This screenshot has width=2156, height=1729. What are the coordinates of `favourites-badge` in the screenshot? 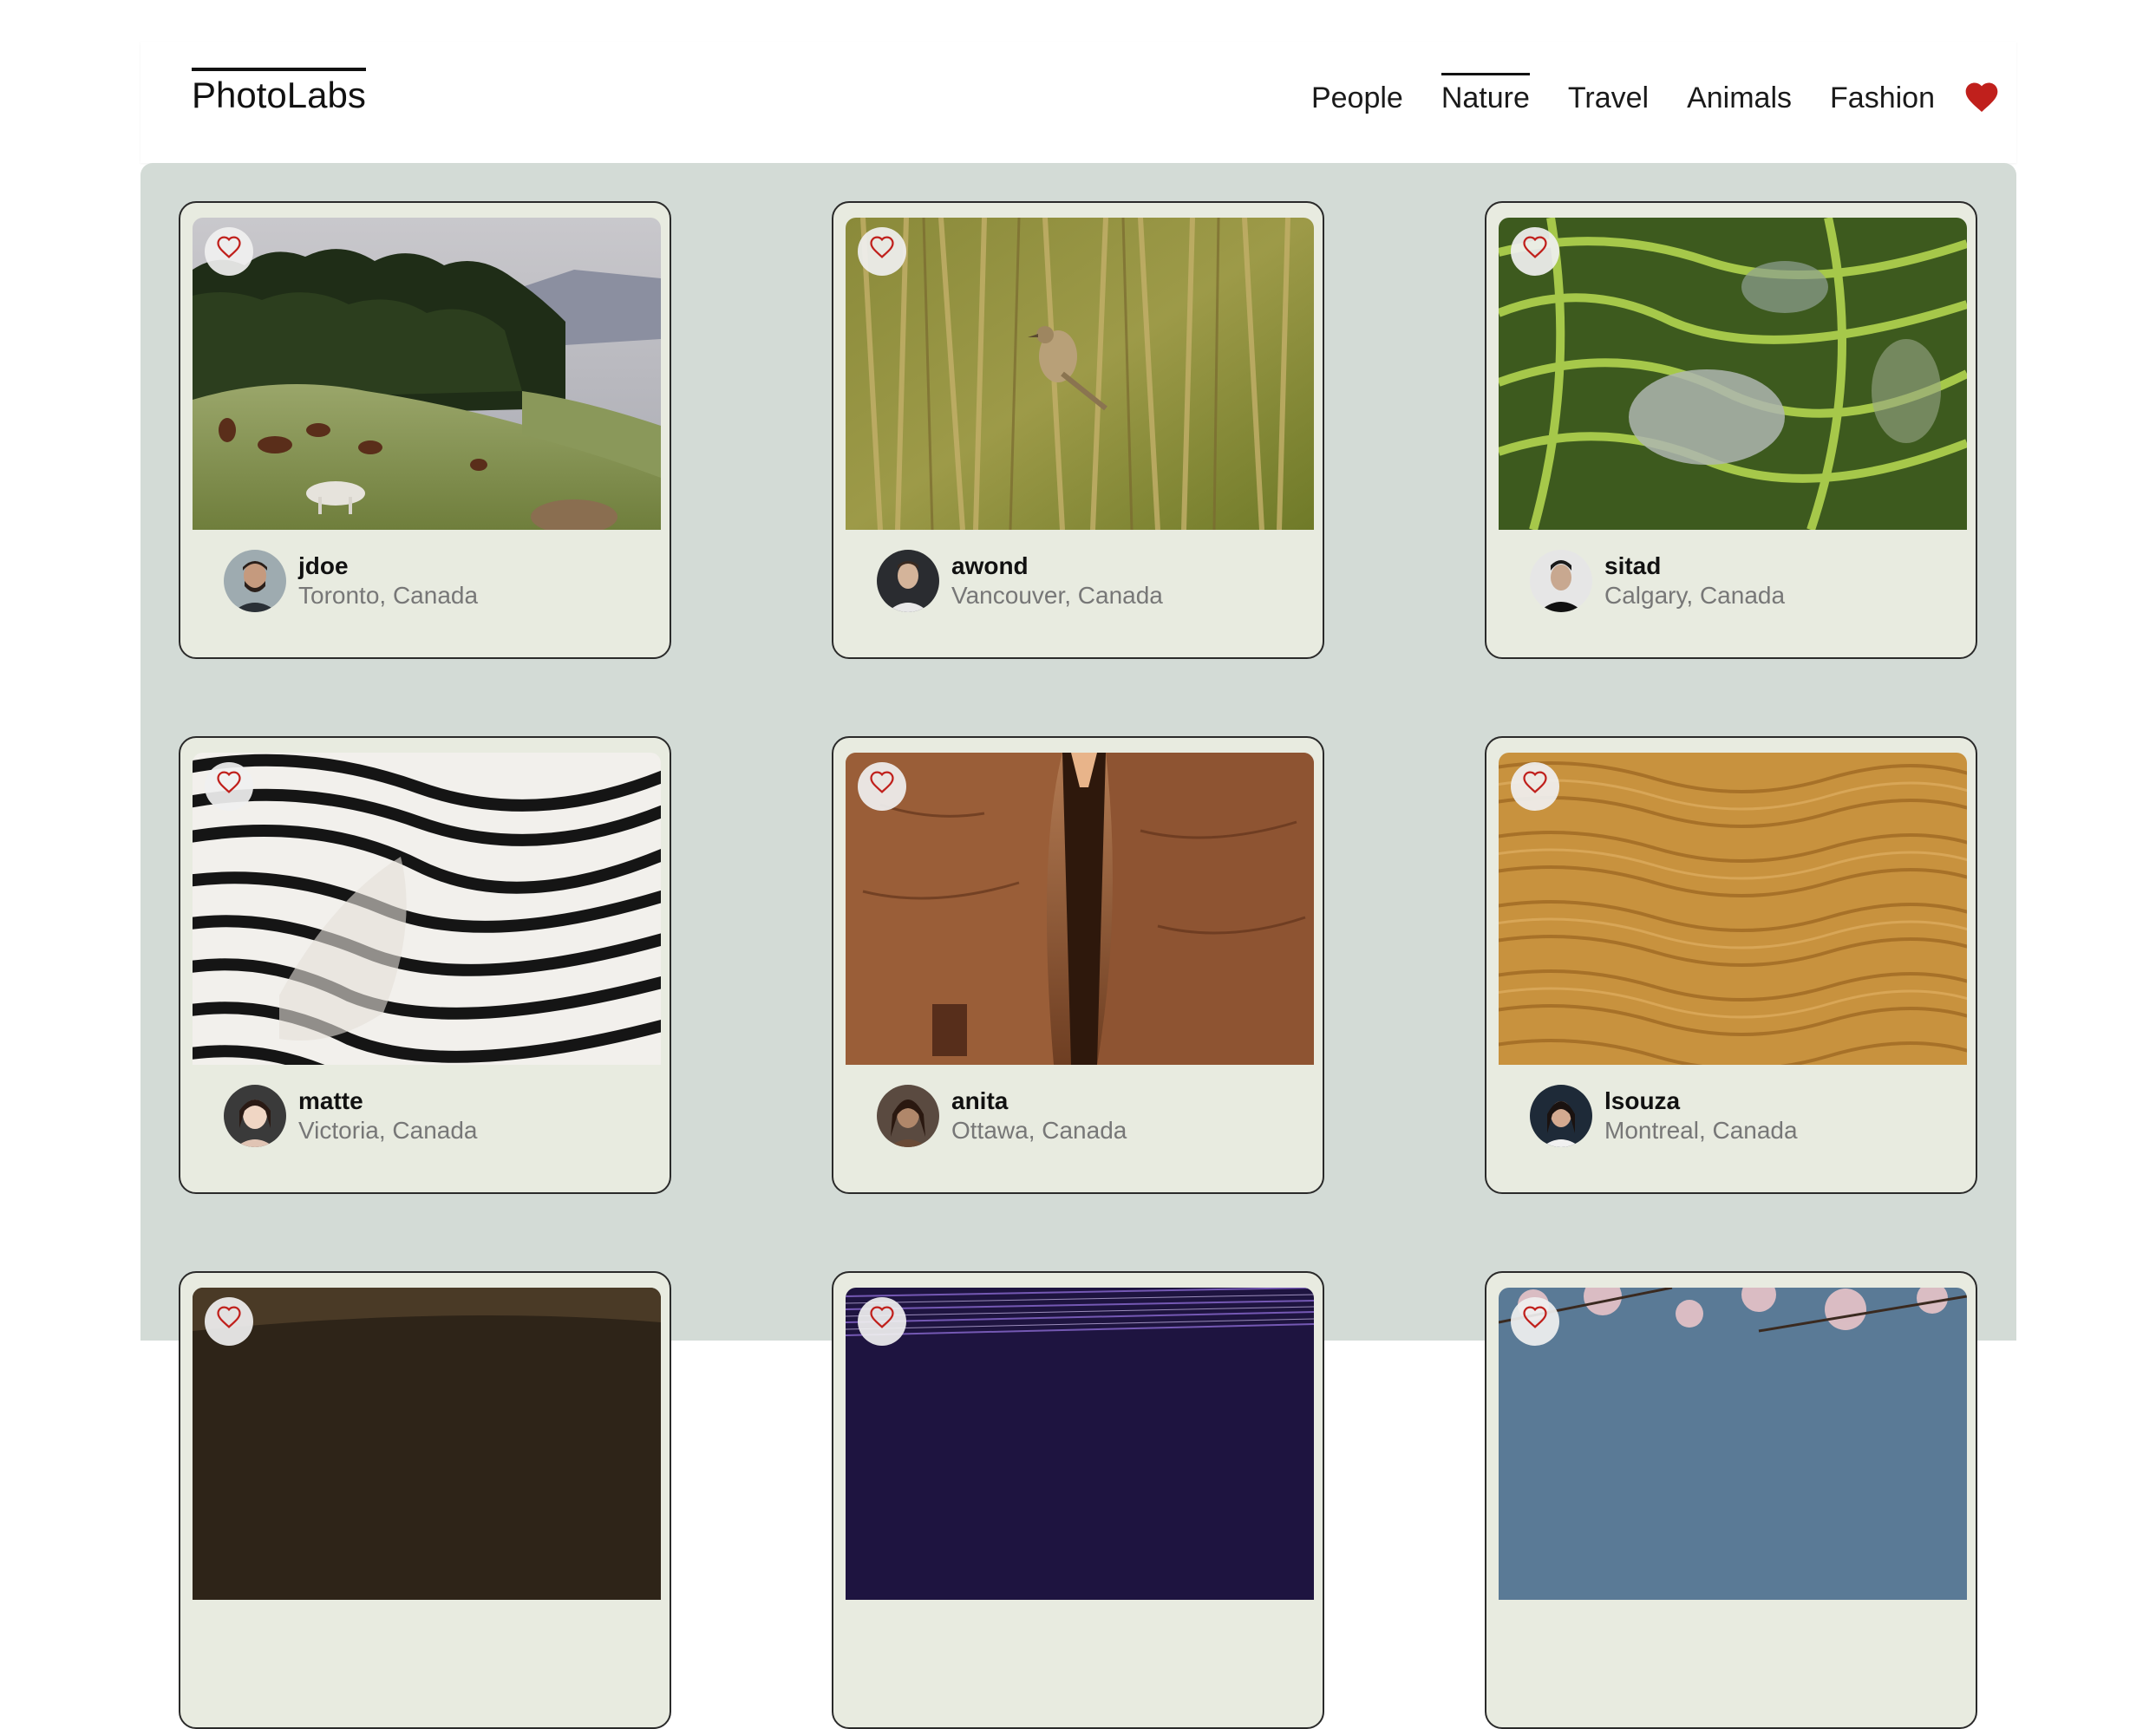 It's located at (1982, 97).